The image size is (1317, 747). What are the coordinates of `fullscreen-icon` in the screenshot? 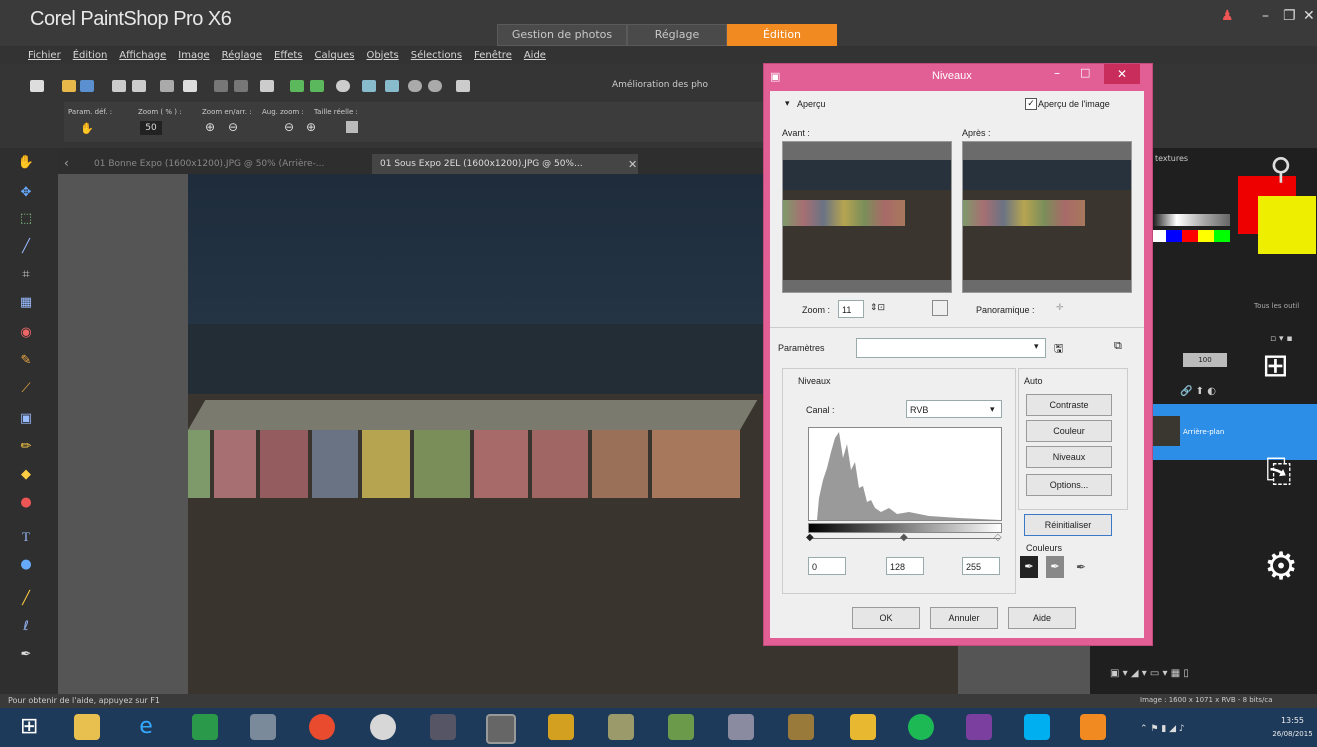 It's located at (392, 86).